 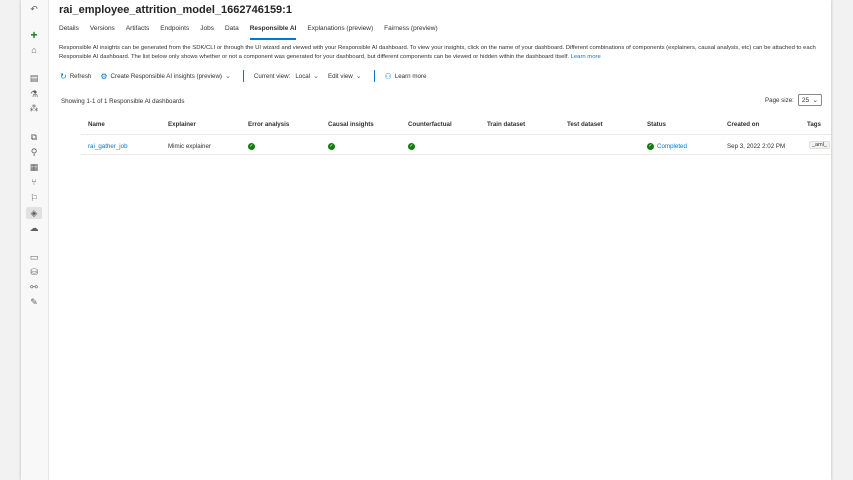 What do you see at coordinates (102, 30) in the screenshot?
I see `tab-versions: Versions` at bounding box center [102, 30].